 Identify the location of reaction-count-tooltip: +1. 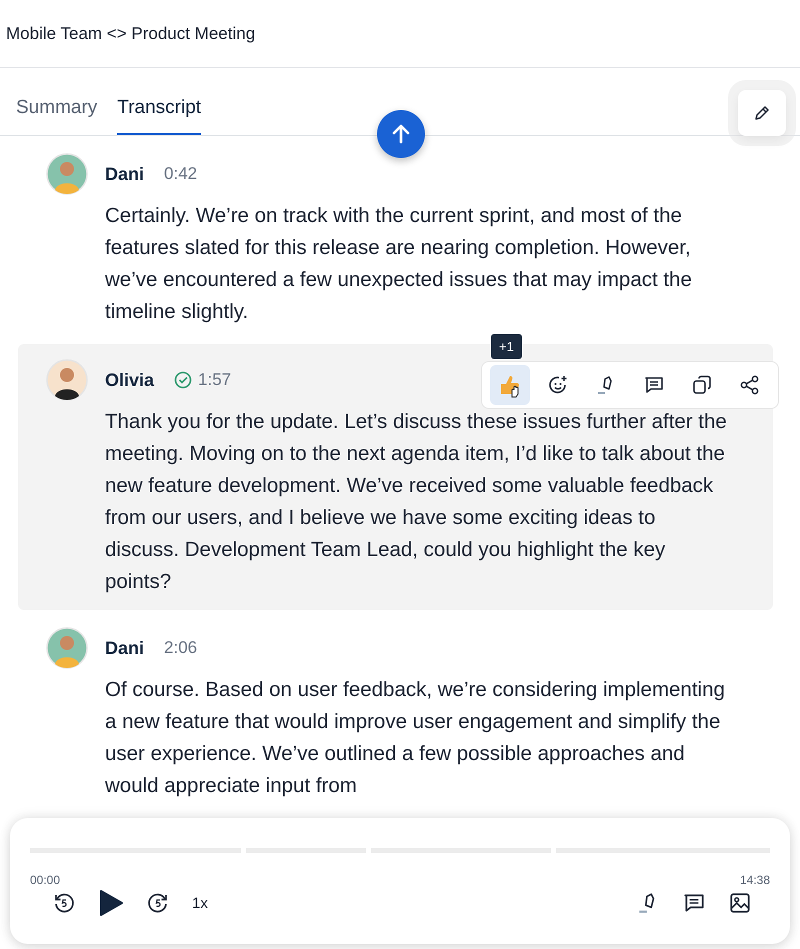
(506, 346).